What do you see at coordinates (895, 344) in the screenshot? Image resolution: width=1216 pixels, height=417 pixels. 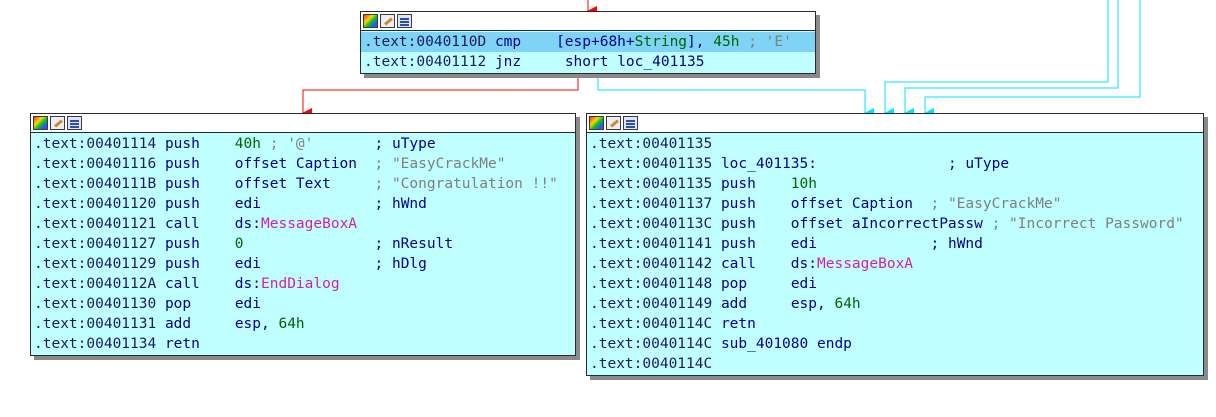 I see `asm-line: .text:0040114C sub_401080 endp` at bounding box center [895, 344].